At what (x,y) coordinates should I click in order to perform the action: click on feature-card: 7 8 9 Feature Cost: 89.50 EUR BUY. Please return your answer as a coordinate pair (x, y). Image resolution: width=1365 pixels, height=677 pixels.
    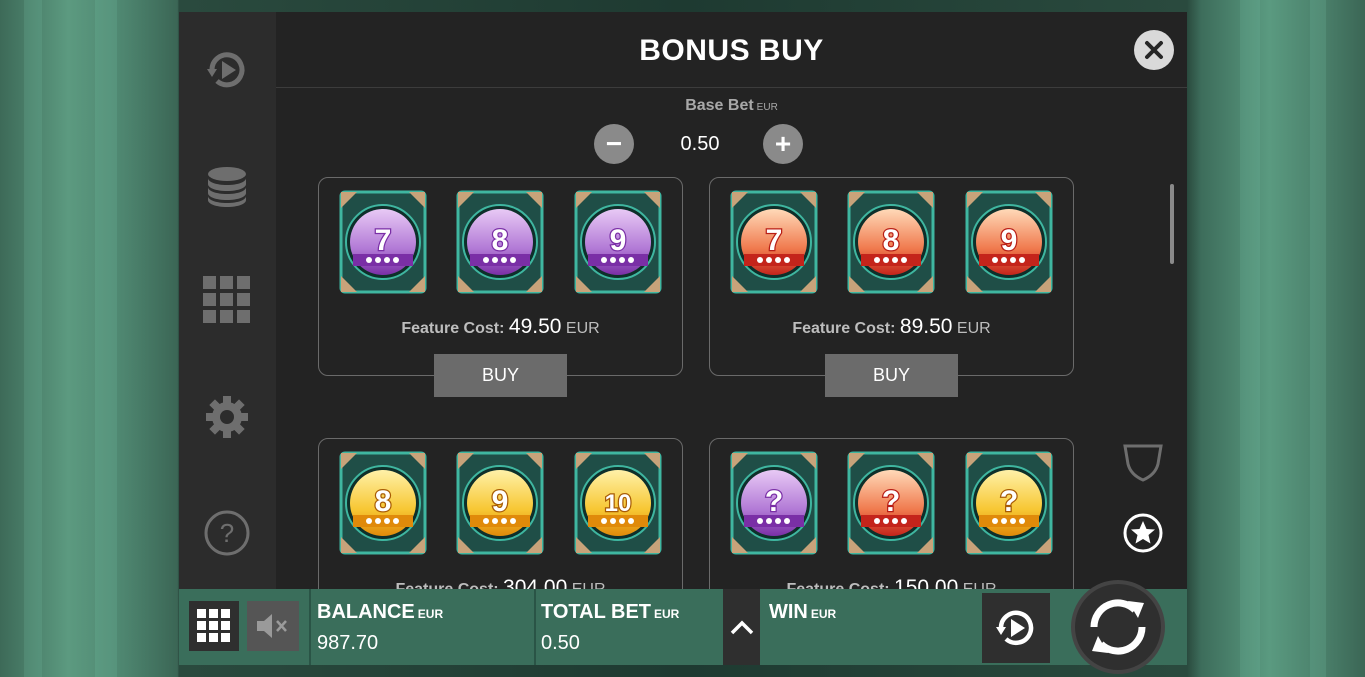
    Looking at the image, I should click on (891, 287).